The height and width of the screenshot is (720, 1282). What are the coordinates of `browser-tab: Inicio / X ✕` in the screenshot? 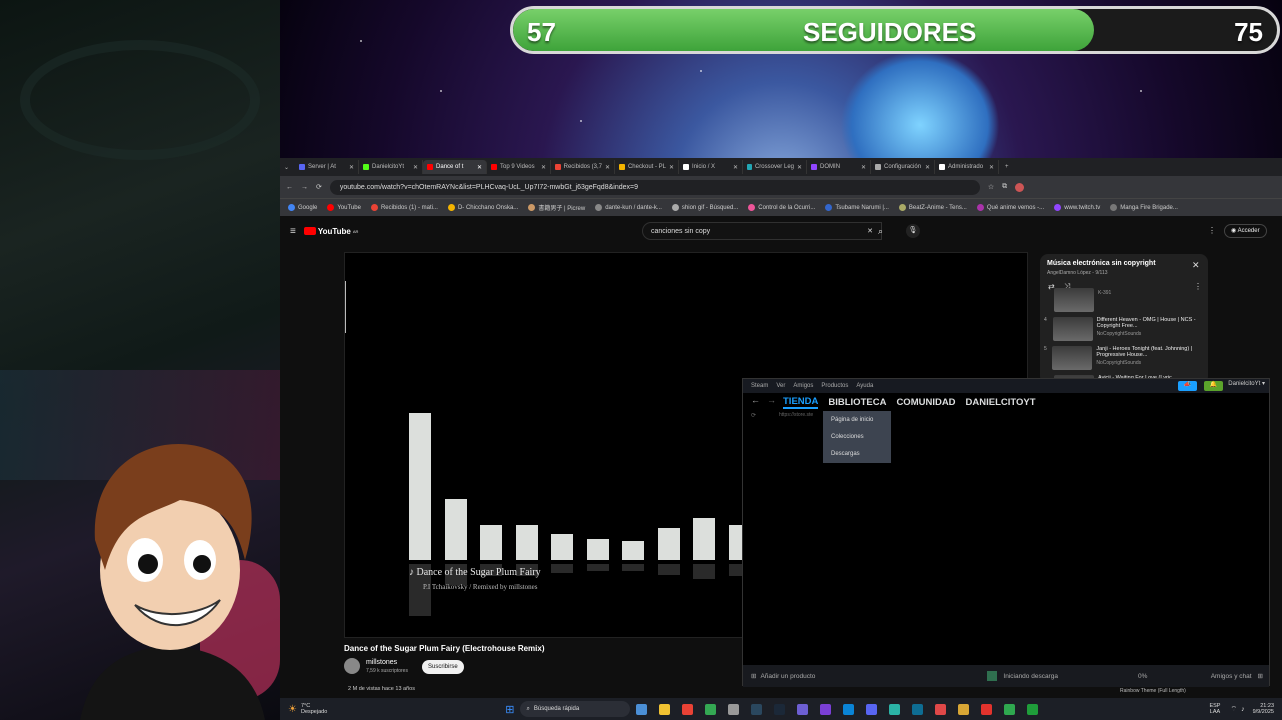 It's located at (711, 167).